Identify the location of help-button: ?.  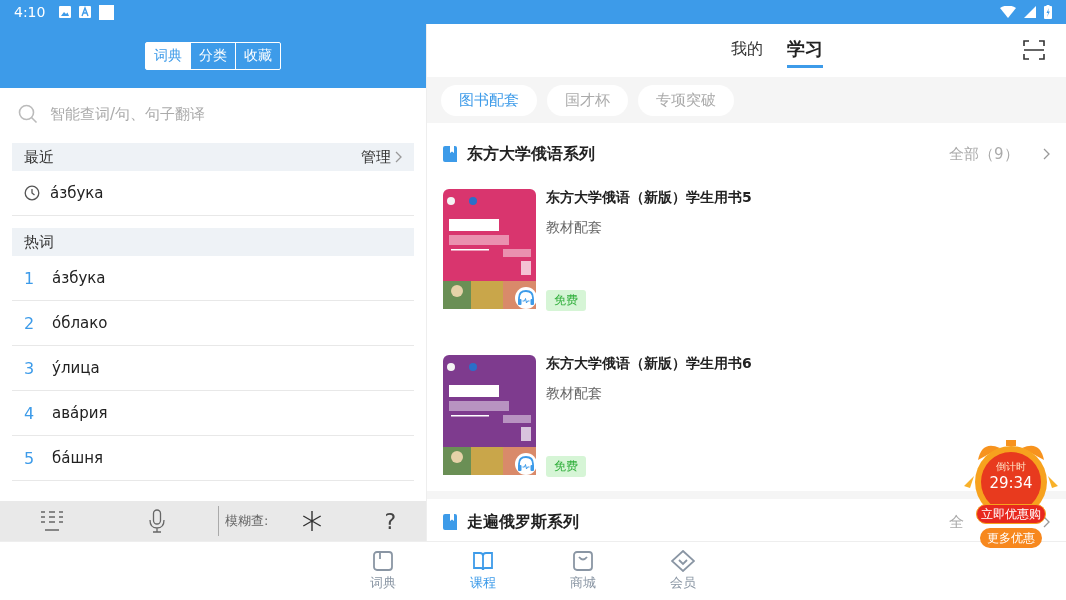
(390, 521).